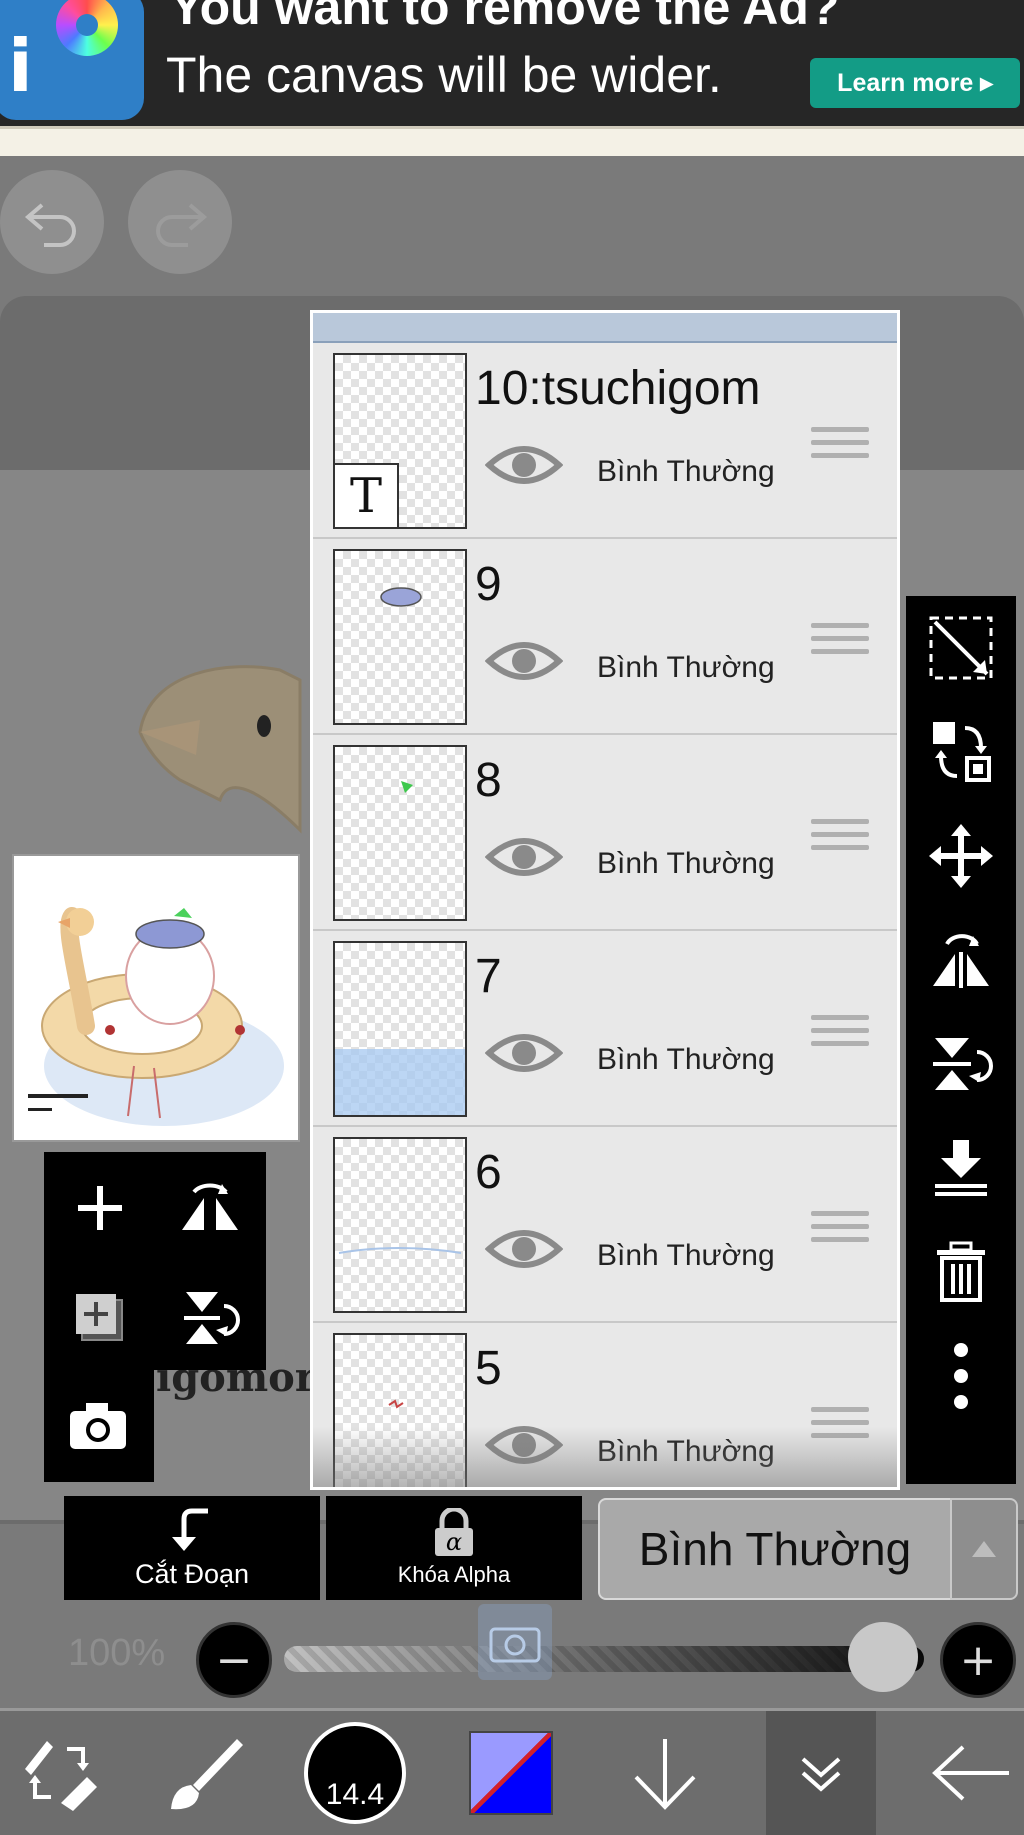  What do you see at coordinates (605, 637) in the screenshot?
I see `layer-row: 9 Bình Thường` at bounding box center [605, 637].